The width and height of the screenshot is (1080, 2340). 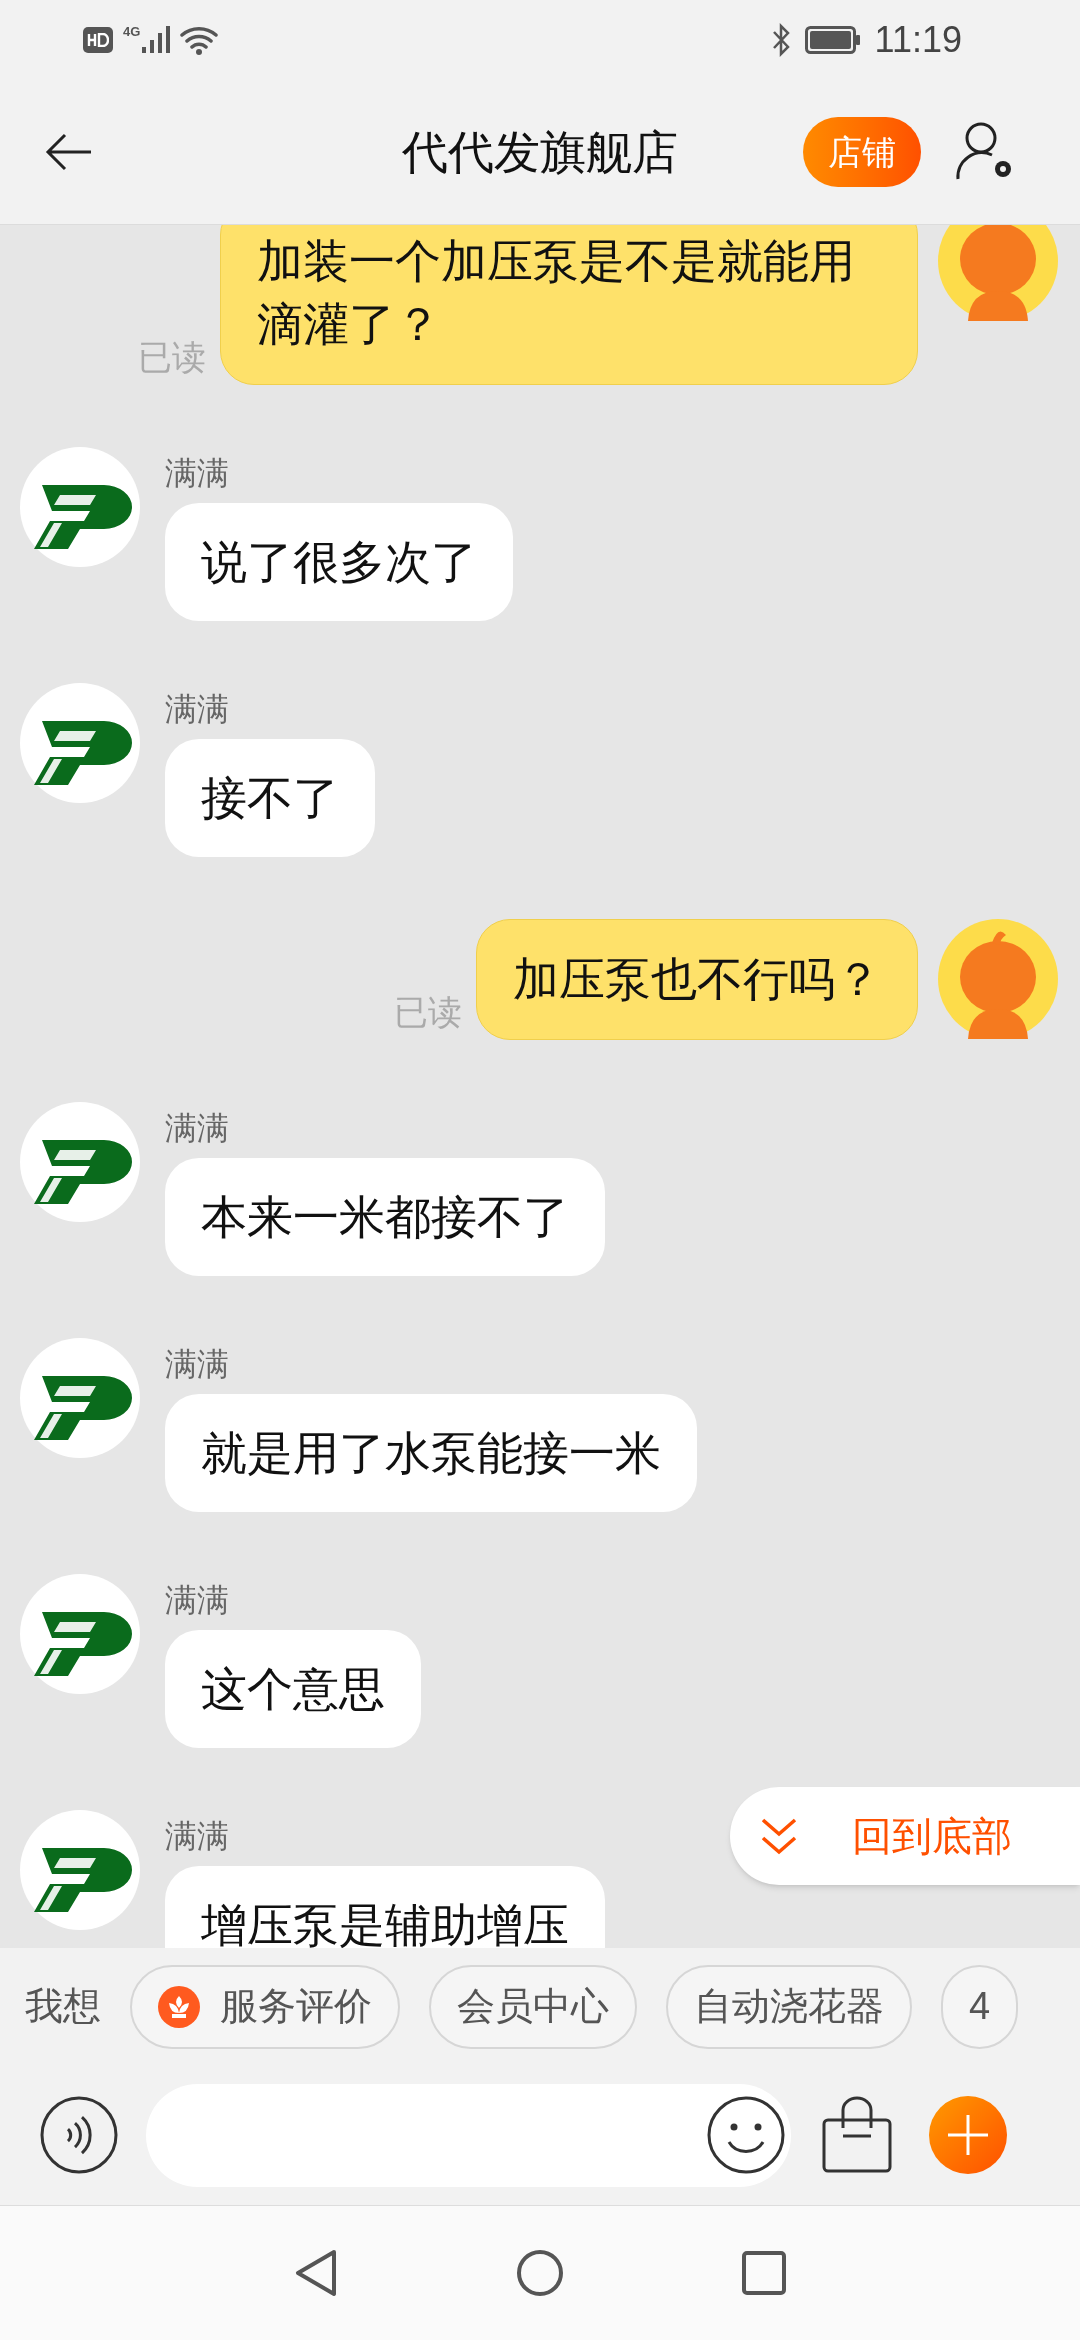 What do you see at coordinates (746, 2135) in the screenshot?
I see `emoji-icon` at bounding box center [746, 2135].